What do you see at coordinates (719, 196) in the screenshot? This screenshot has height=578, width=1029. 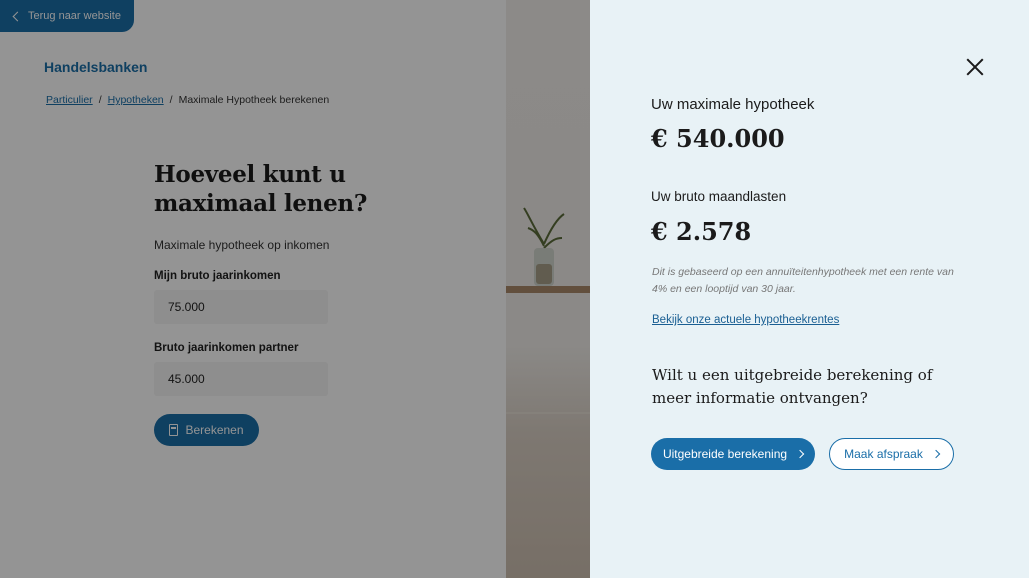 I see `monthly-costs-label: Uw bruto maandlasten` at bounding box center [719, 196].